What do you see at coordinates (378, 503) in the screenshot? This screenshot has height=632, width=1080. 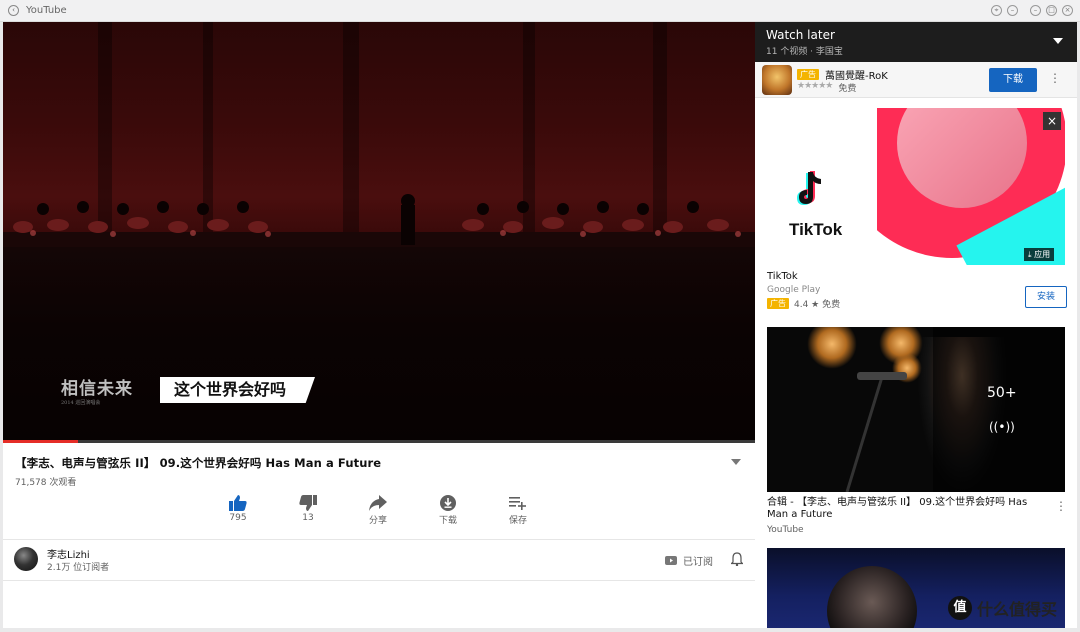 I see `share-icon` at bounding box center [378, 503].